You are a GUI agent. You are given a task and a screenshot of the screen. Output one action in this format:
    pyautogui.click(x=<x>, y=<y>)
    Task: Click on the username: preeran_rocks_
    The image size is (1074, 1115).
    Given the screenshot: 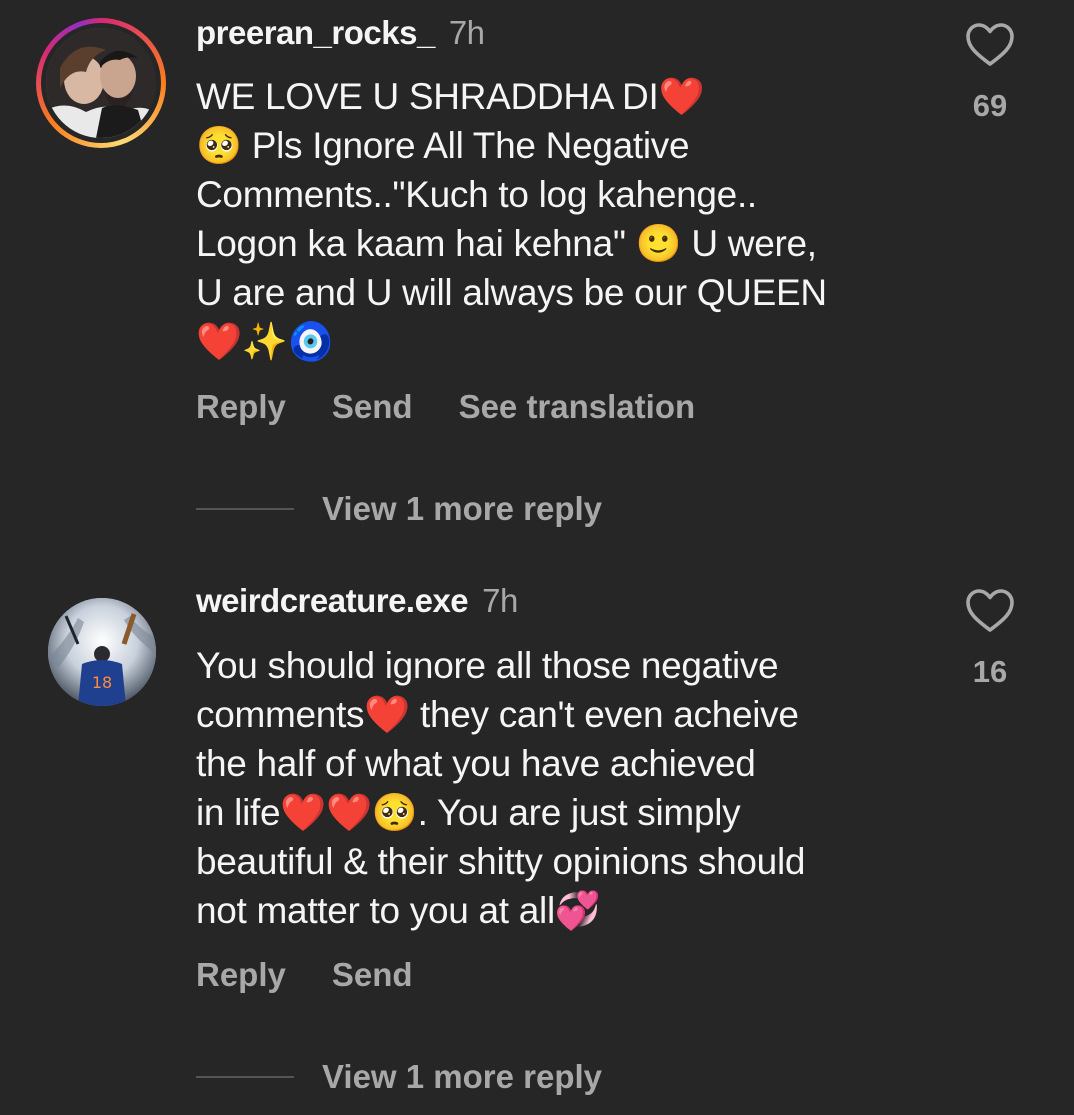 What is the action you would take?
    pyautogui.click(x=315, y=32)
    